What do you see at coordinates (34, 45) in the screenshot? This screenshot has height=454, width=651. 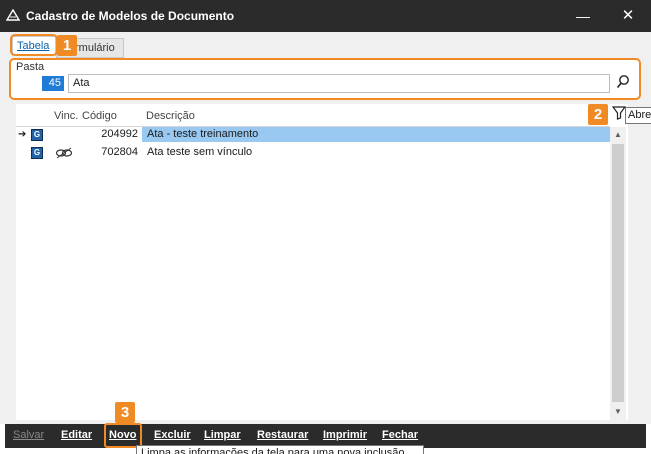 I see `tab-highlight-frame` at bounding box center [34, 45].